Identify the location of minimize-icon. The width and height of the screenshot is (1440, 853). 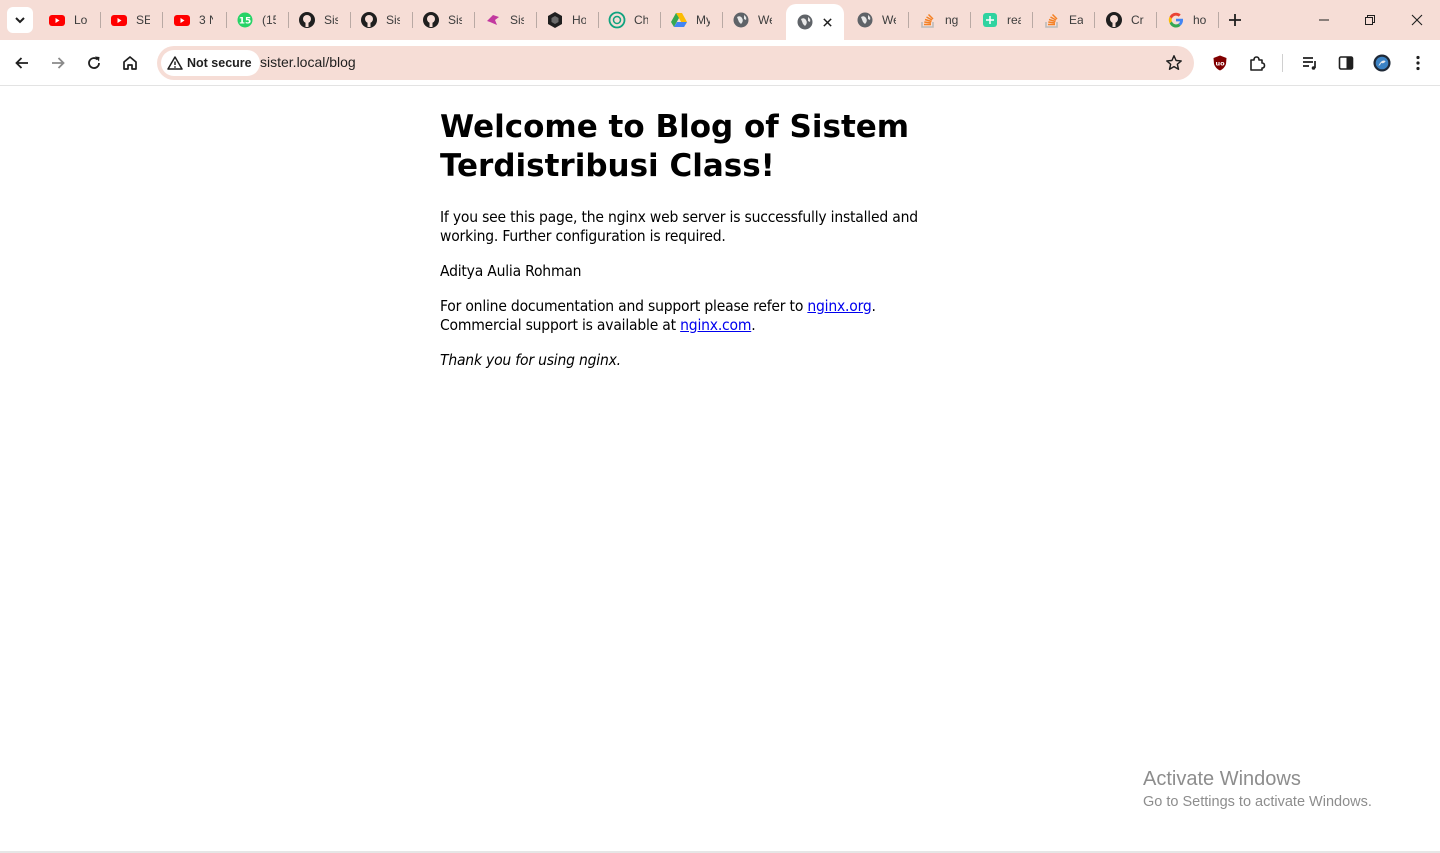
(1324, 20).